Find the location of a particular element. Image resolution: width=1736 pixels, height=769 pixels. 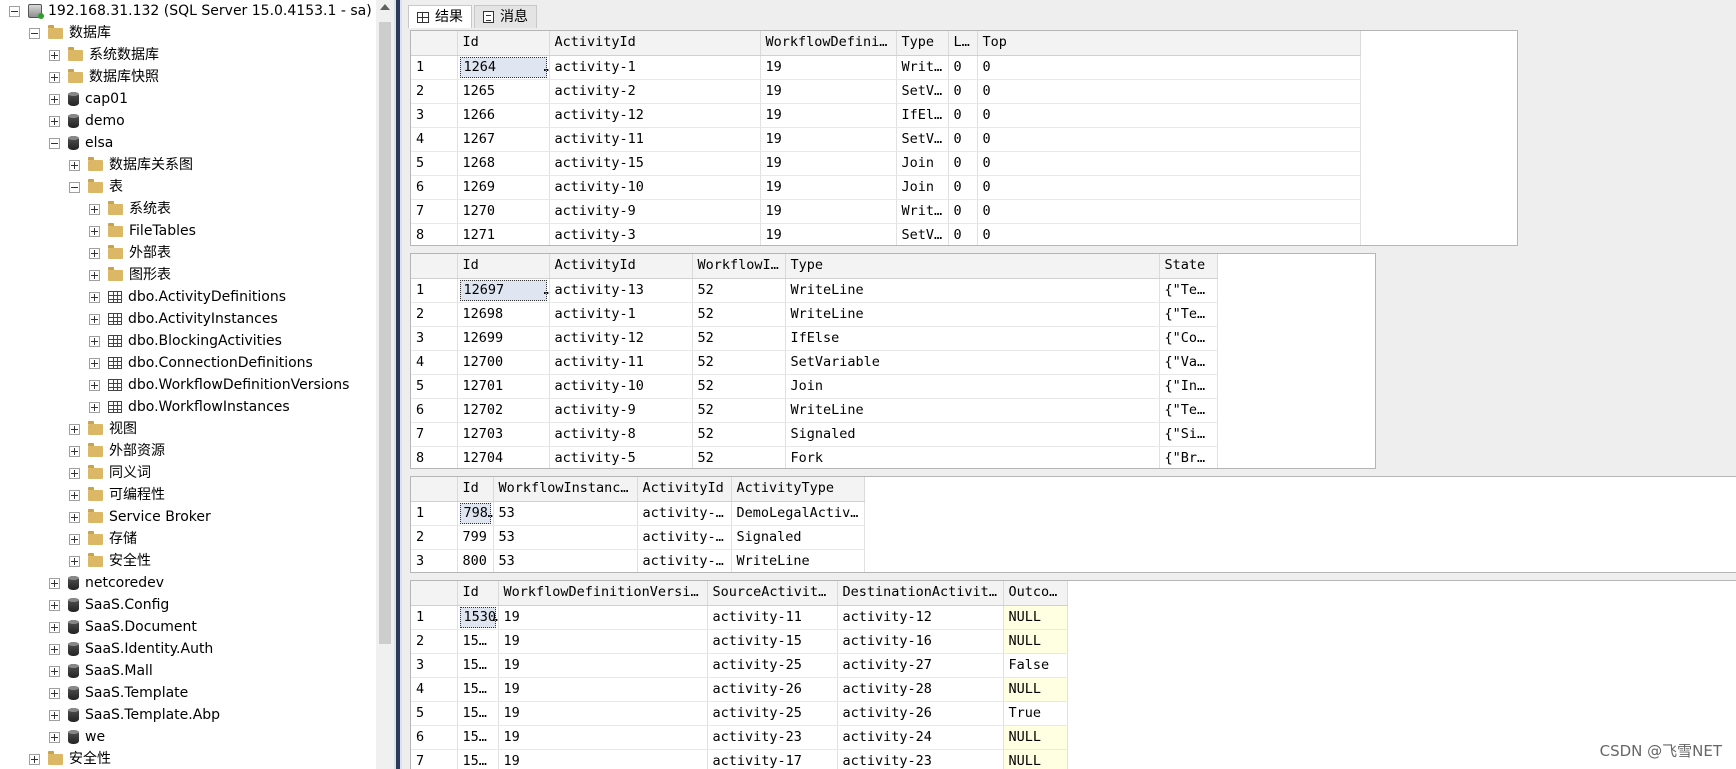

column-header: WorkflowDefinitionVersionId is located at coordinates (828, 43).